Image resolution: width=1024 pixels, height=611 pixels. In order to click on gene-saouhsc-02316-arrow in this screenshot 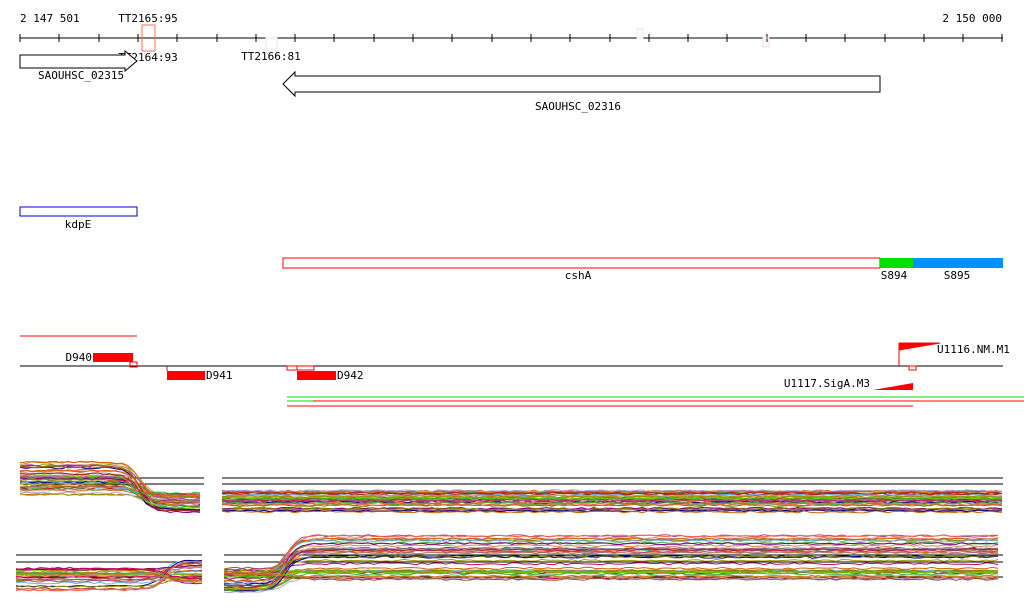, I will do `click(581, 84)`.